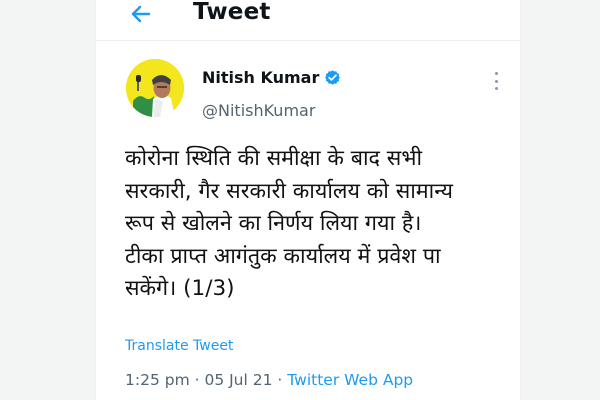  Describe the element at coordinates (274, 158) in the screenshot. I see `tweet-text-line: कोरोना स्थिति की समीक्षा के बाद सभी` at that location.